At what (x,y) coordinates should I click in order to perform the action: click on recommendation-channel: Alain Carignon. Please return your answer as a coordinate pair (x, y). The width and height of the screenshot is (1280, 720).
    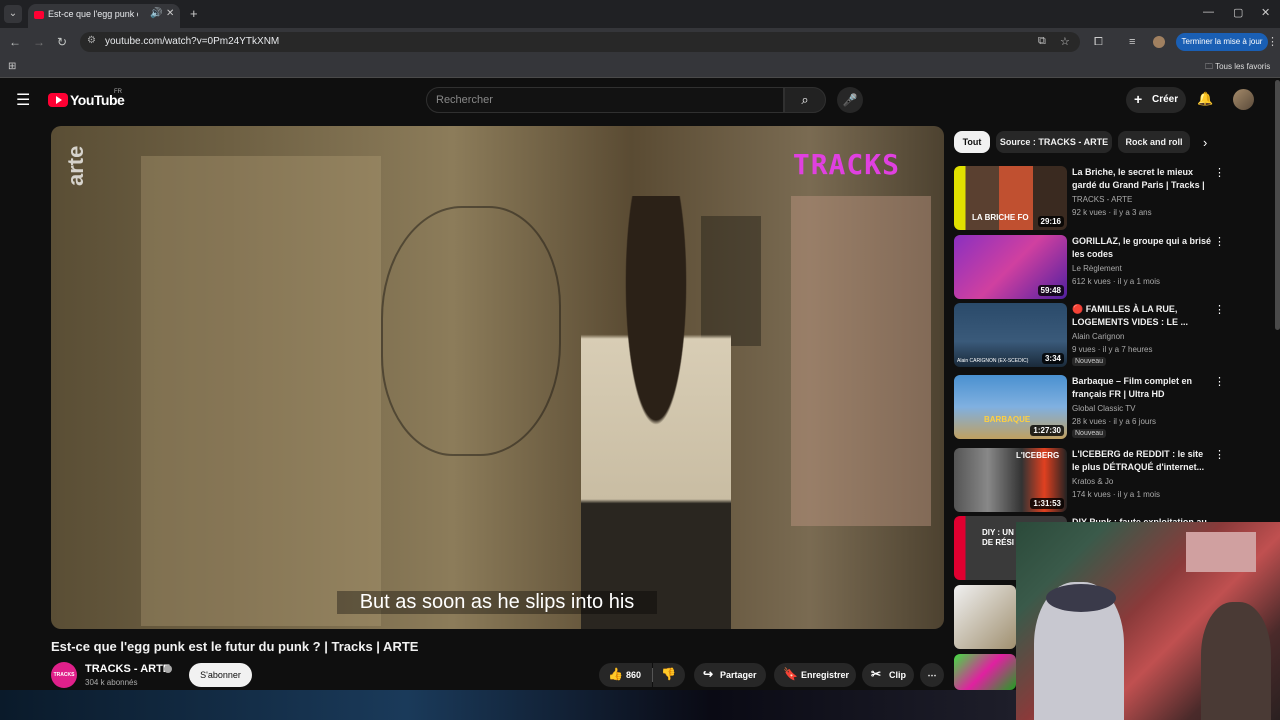
    Looking at the image, I should click on (1098, 336).